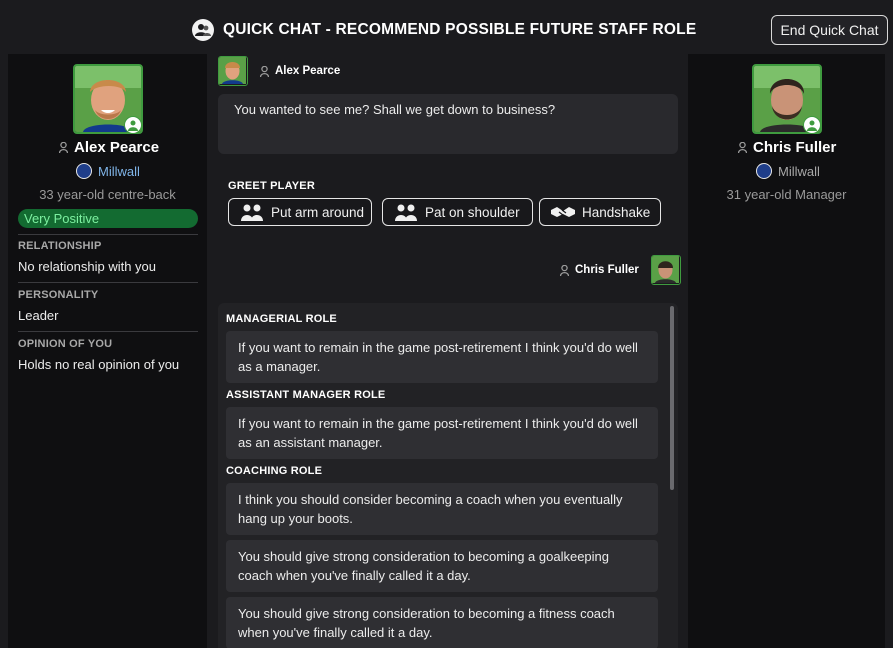  Describe the element at coordinates (60, 246) in the screenshot. I see `relationship-label: RELATIONSHIP` at that location.